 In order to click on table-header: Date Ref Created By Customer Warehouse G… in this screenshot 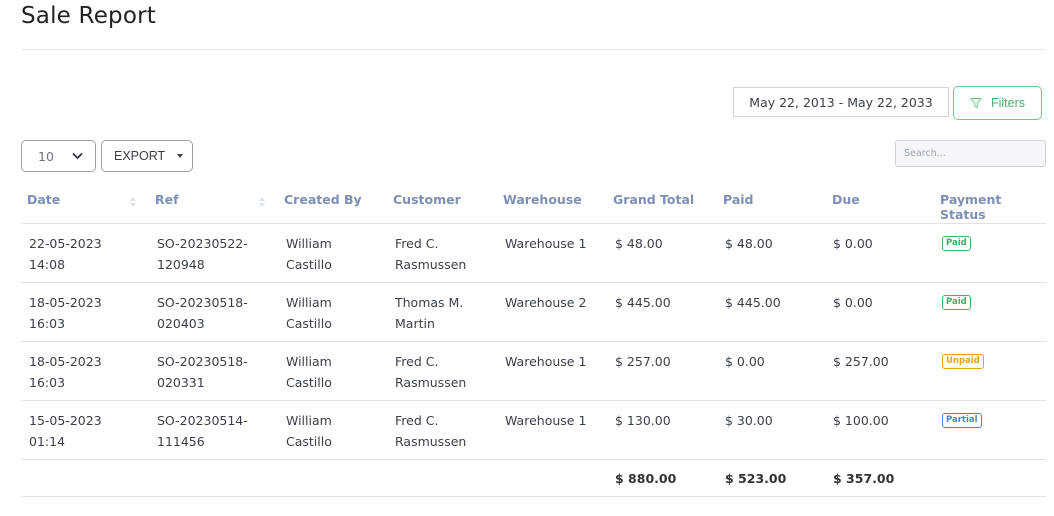, I will do `click(533, 203)`.